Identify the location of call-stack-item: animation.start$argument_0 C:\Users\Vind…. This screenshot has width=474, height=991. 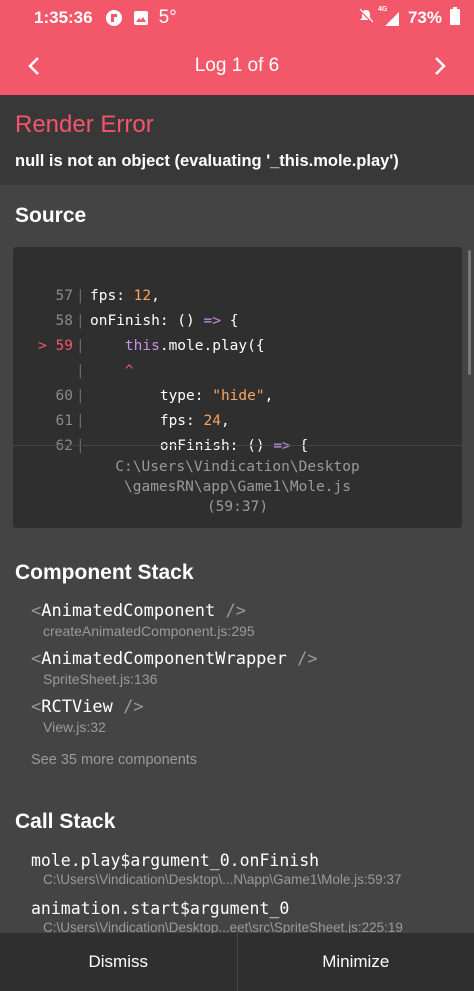
(251, 917).